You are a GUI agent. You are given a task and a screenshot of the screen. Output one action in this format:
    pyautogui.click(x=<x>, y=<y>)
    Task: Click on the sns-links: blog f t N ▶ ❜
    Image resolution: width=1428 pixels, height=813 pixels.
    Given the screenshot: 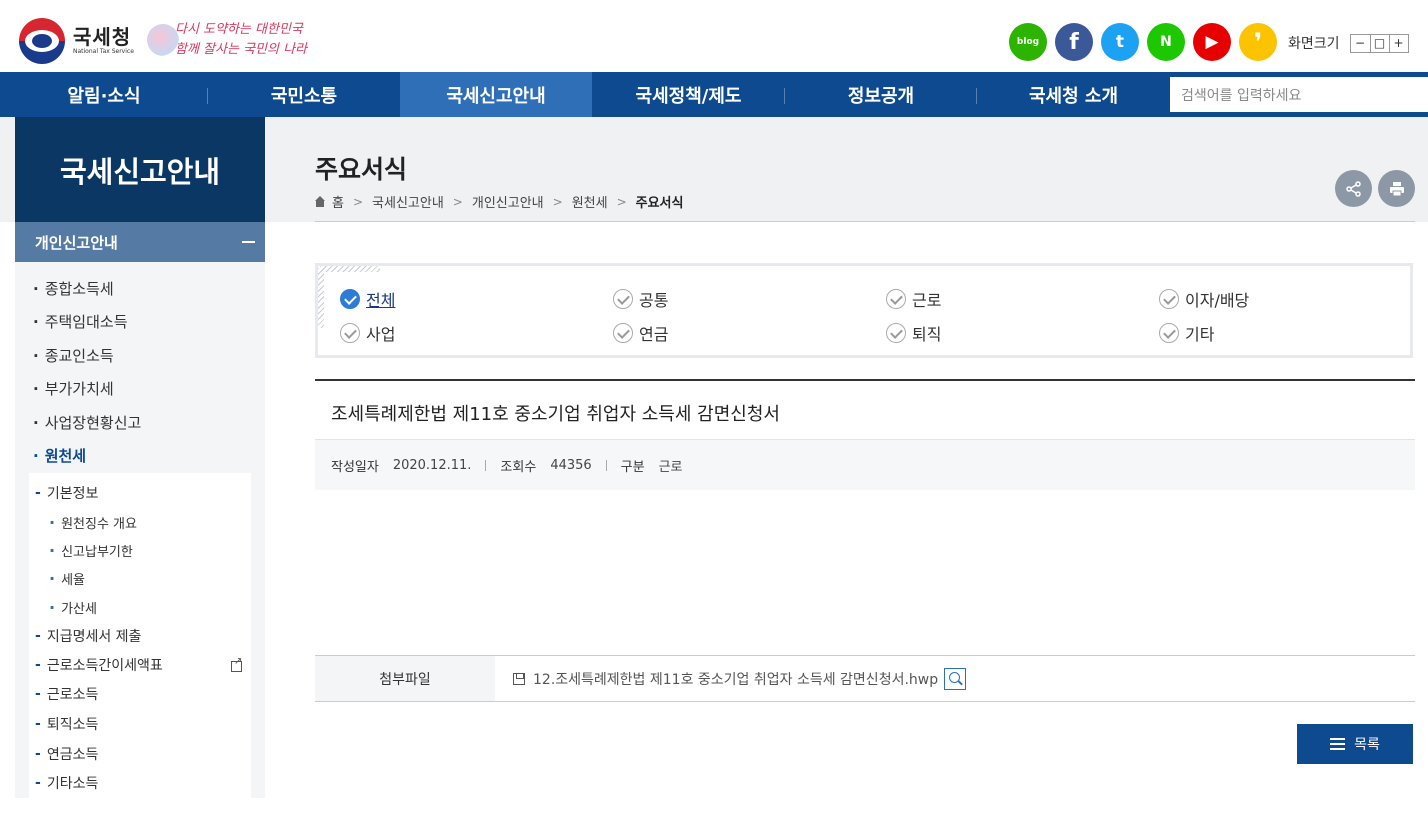 What is the action you would take?
    pyautogui.click(x=1147, y=42)
    